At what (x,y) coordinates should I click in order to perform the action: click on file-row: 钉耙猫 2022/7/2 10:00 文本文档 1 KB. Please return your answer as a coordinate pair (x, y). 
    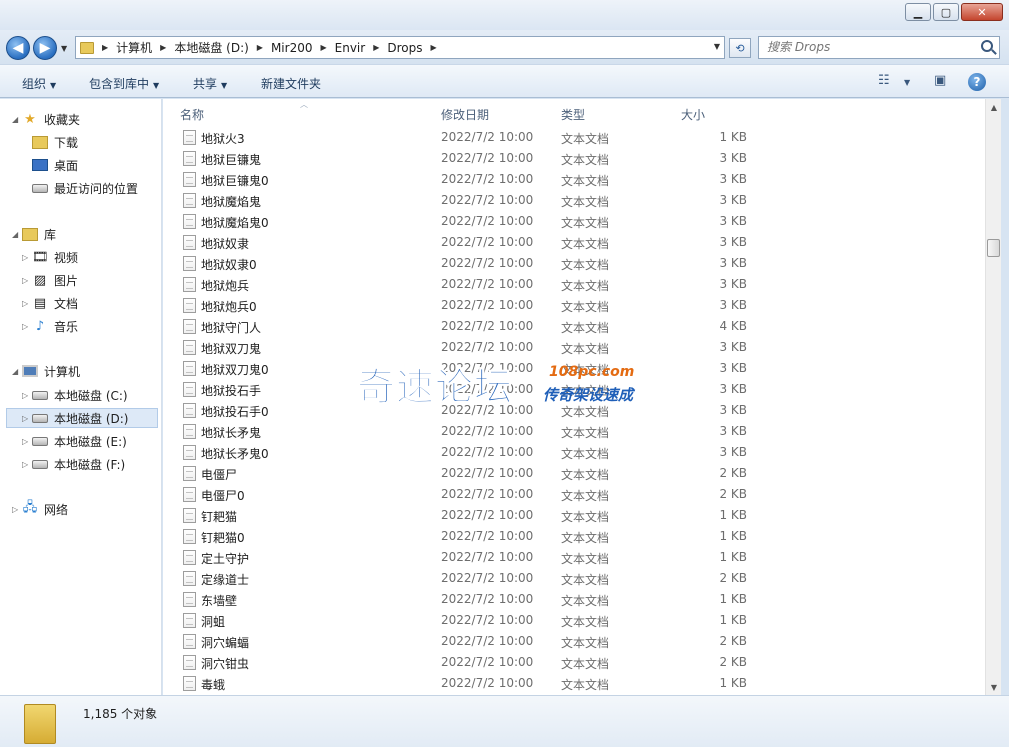
    Looking at the image, I should click on (574, 515).